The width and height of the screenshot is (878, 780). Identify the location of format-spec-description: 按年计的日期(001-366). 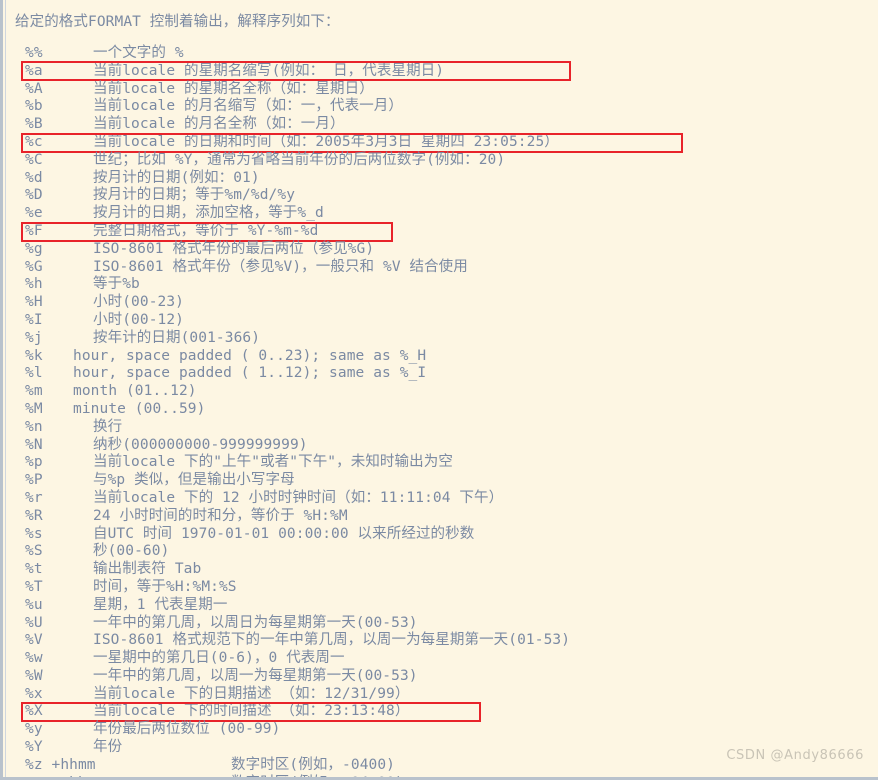
(177, 337).